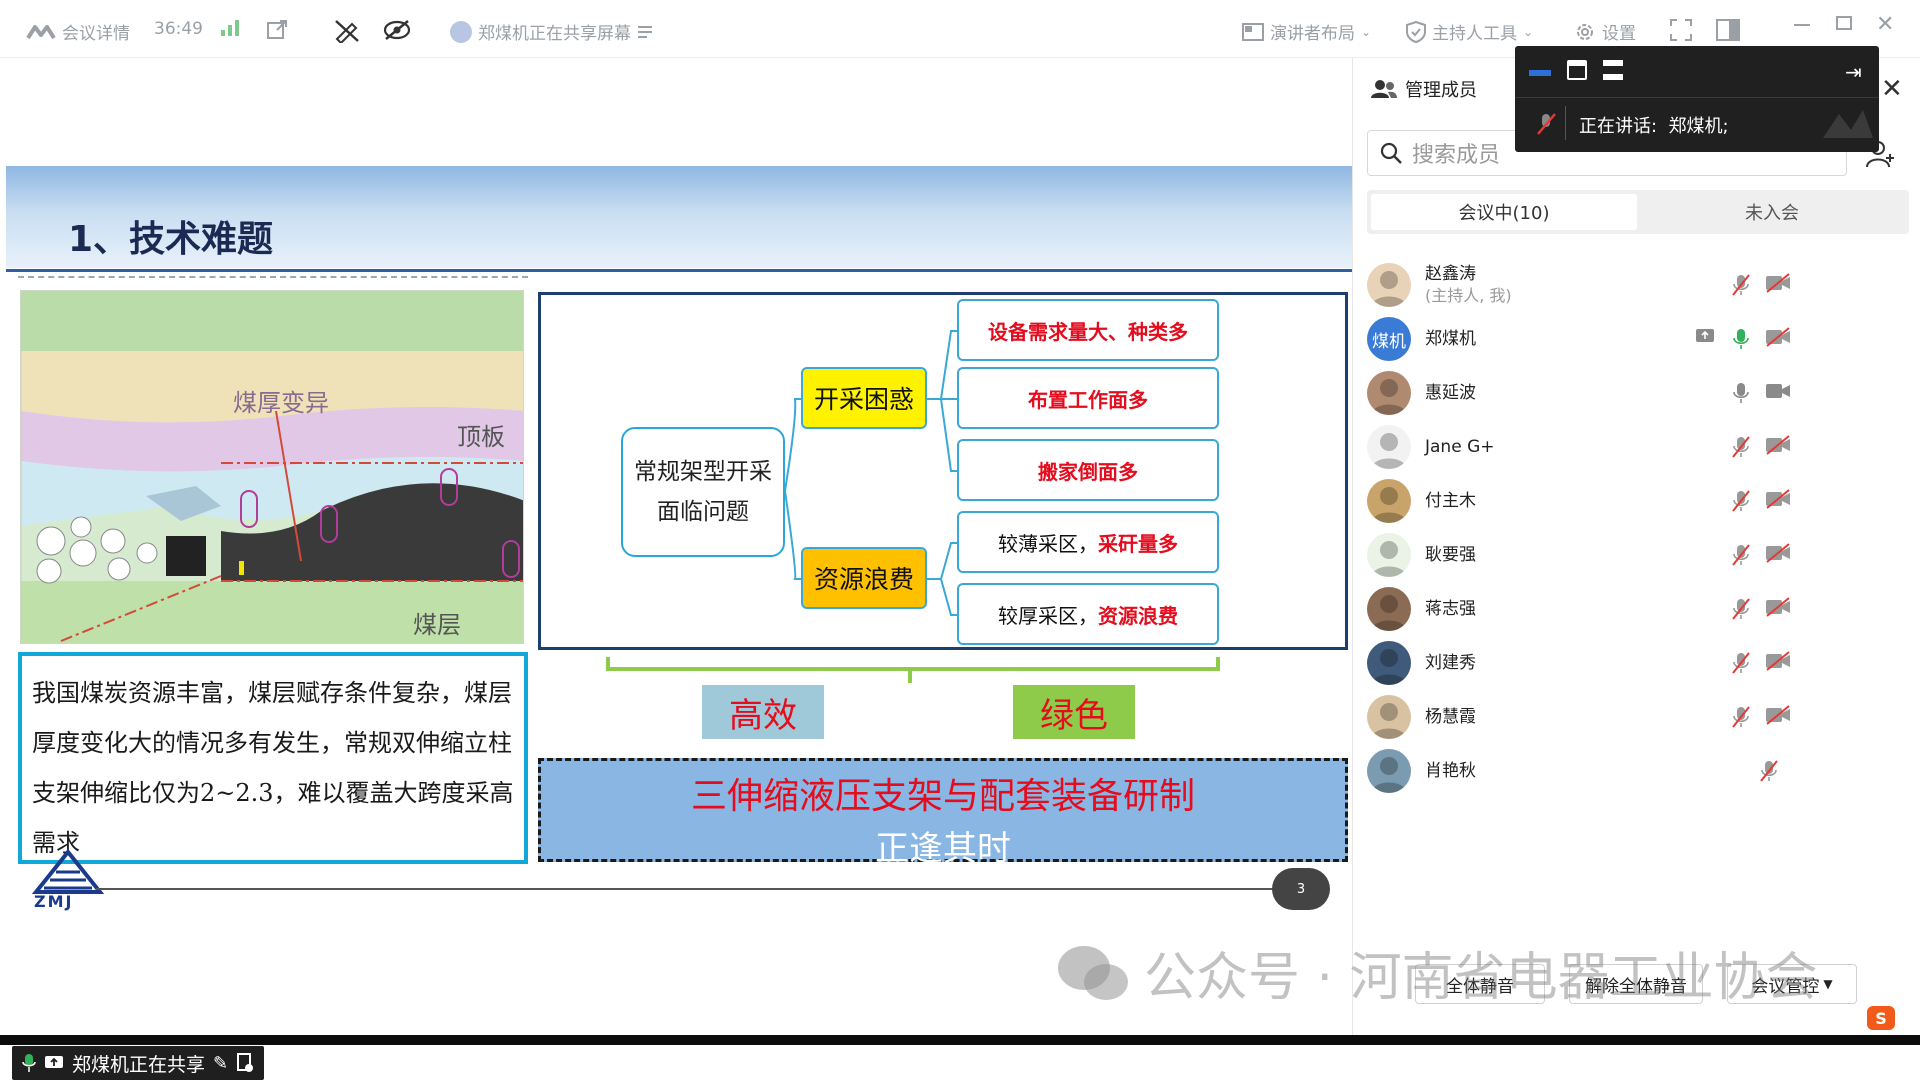 This screenshot has width=1920, height=1080. What do you see at coordinates (245, 1063) in the screenshot?
I see `document-icon` at bounding box center [245, 1063].